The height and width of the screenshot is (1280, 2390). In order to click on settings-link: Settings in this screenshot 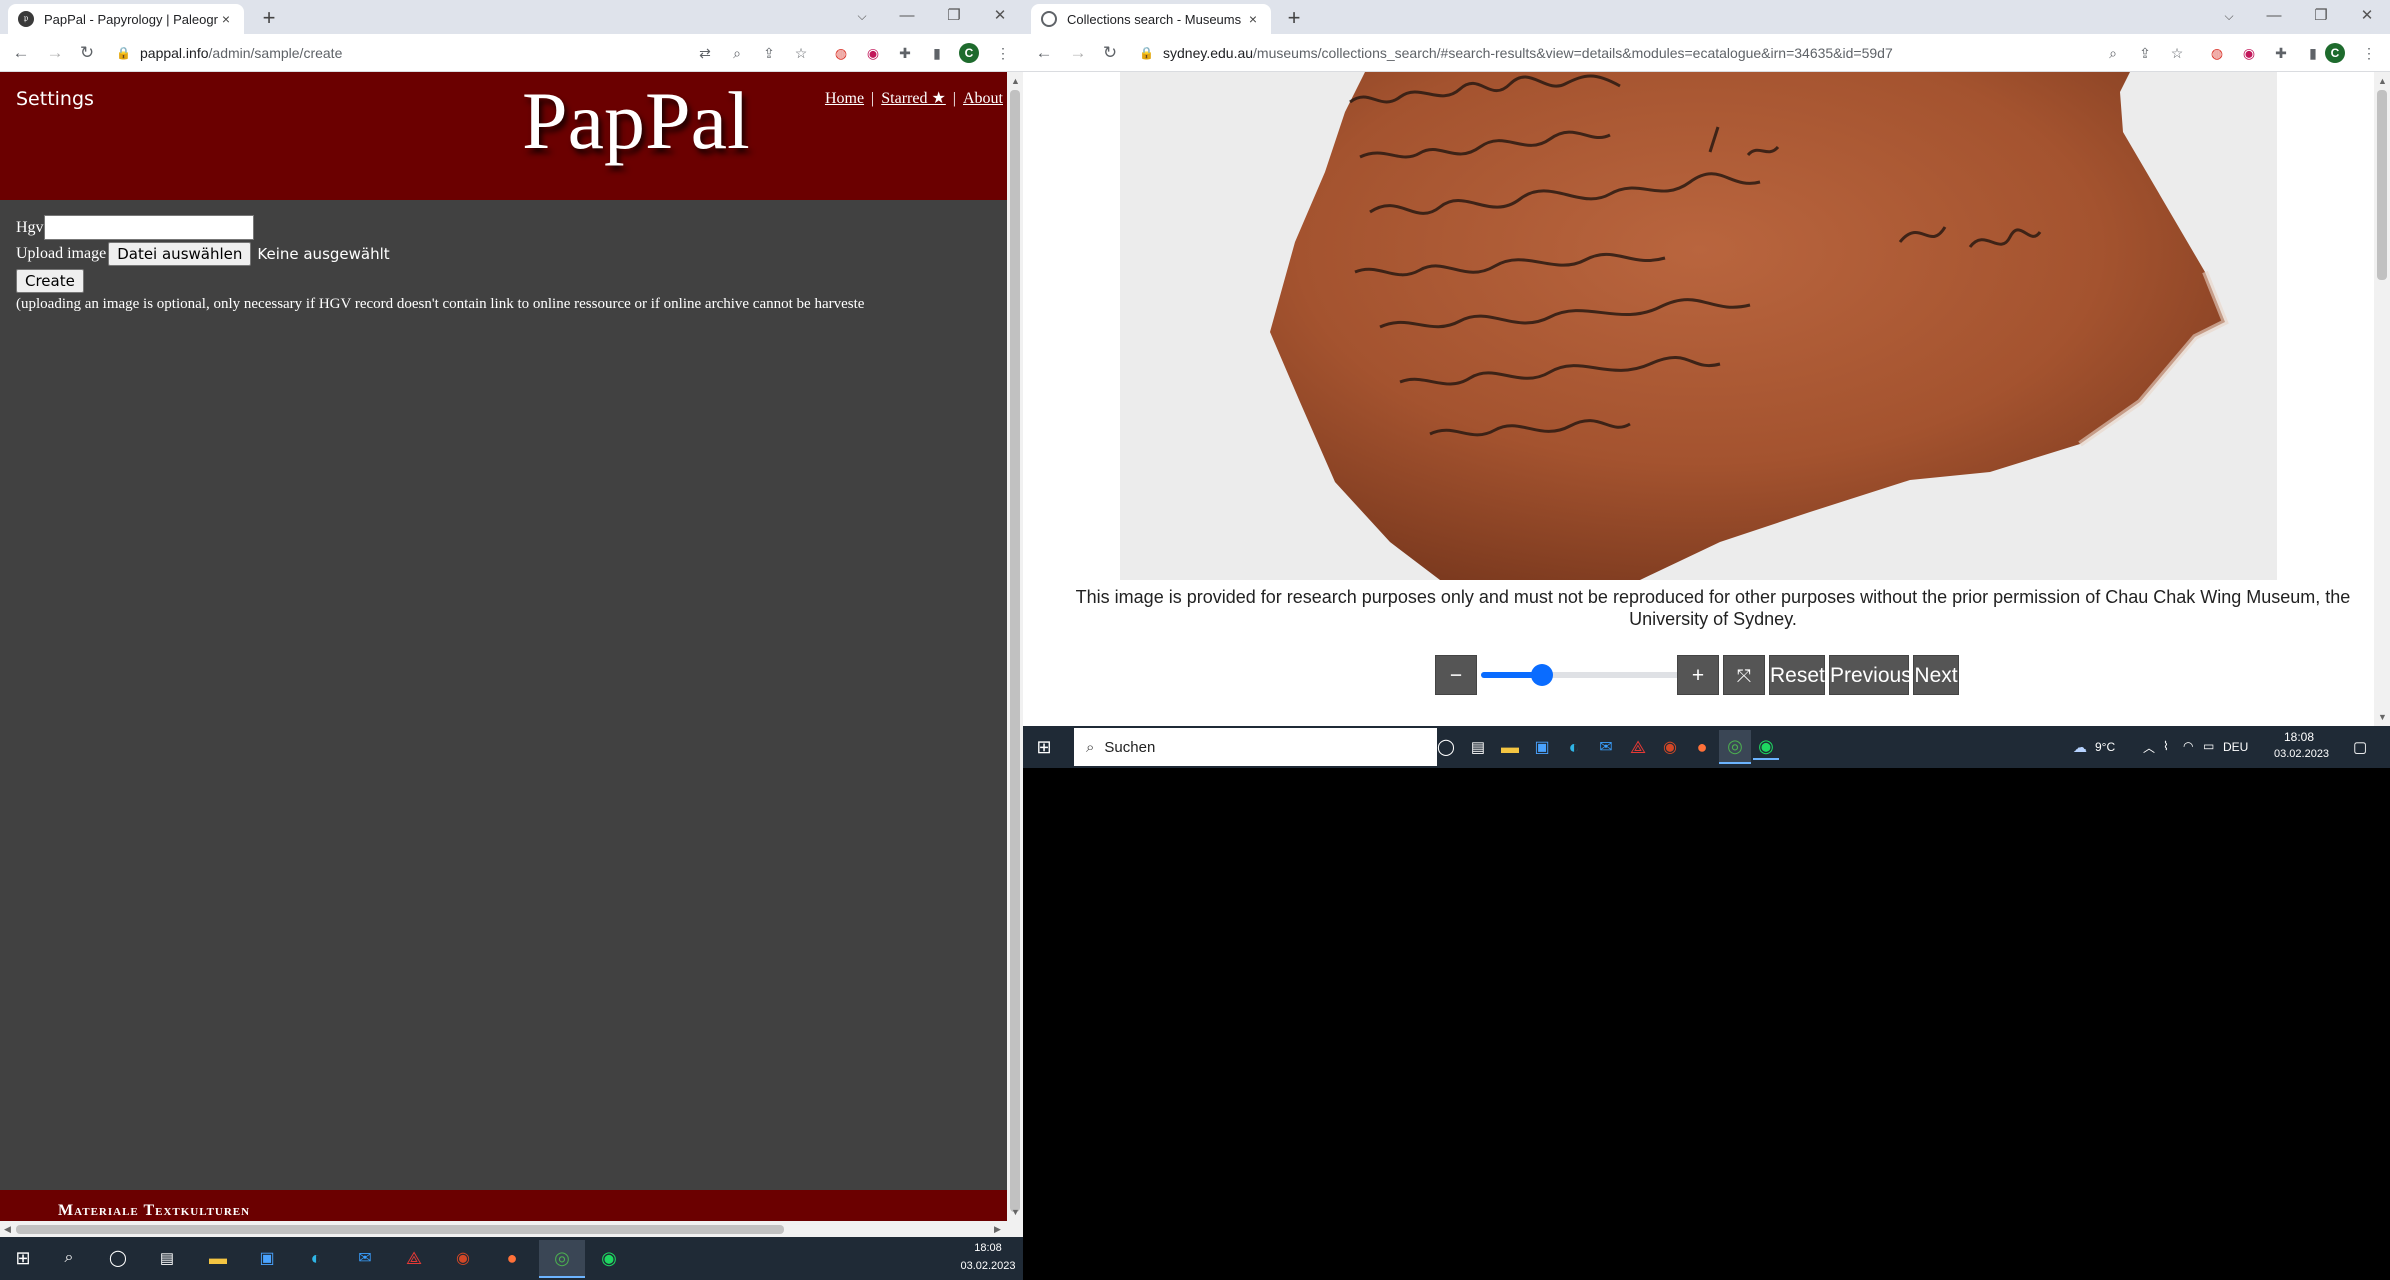, I will do `click(55, 99)`.